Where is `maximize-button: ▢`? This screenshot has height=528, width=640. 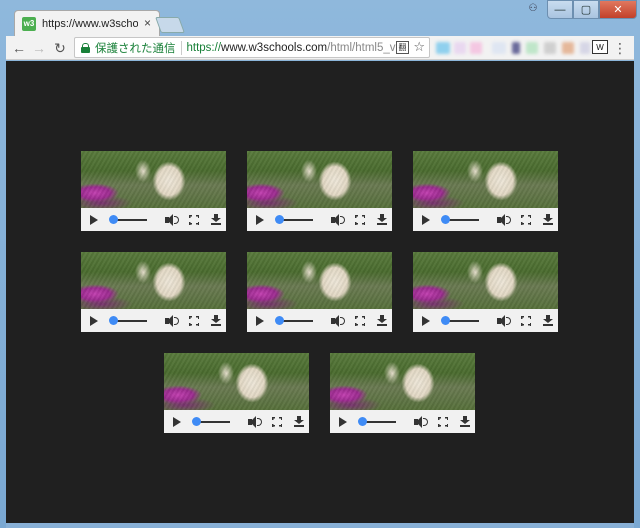 maximize-button: ▢ is located at coordinates (586, 9).